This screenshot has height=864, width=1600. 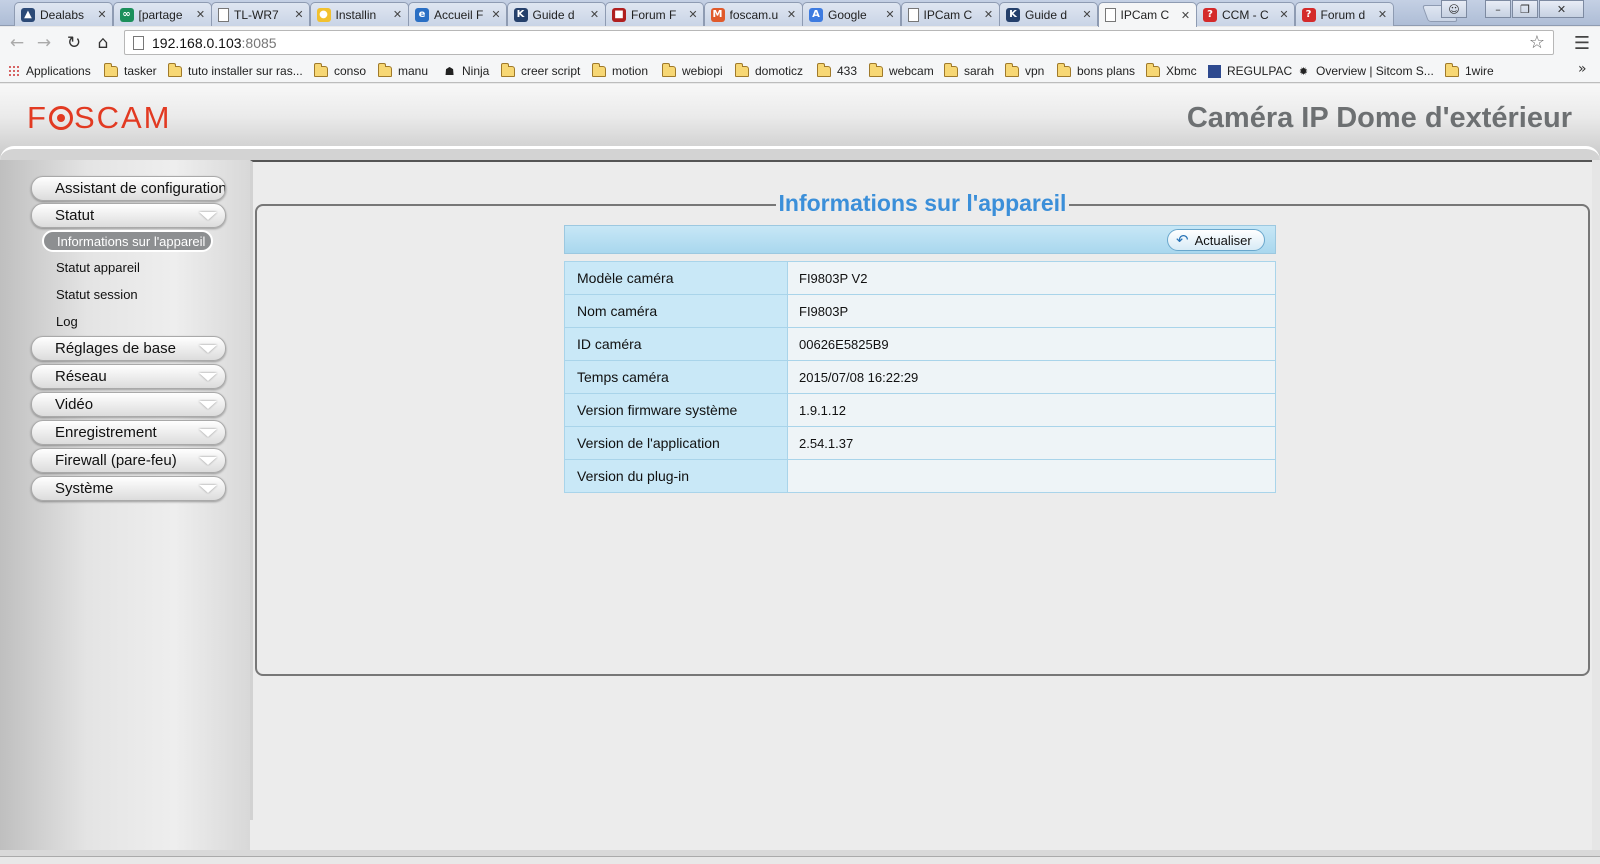 I want to click on row-key: Nom caméra, so click(x=676, y=311).